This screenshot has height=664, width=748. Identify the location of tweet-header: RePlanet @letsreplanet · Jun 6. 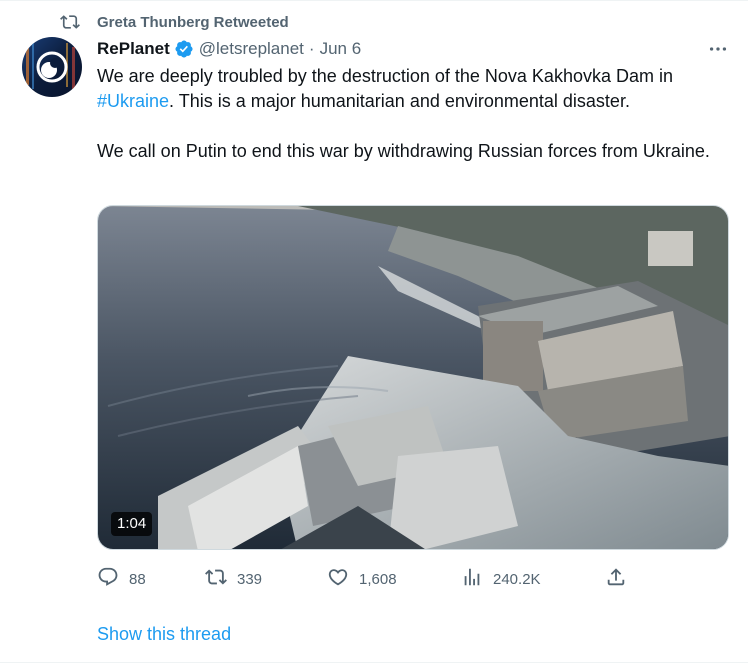
(229, 49).